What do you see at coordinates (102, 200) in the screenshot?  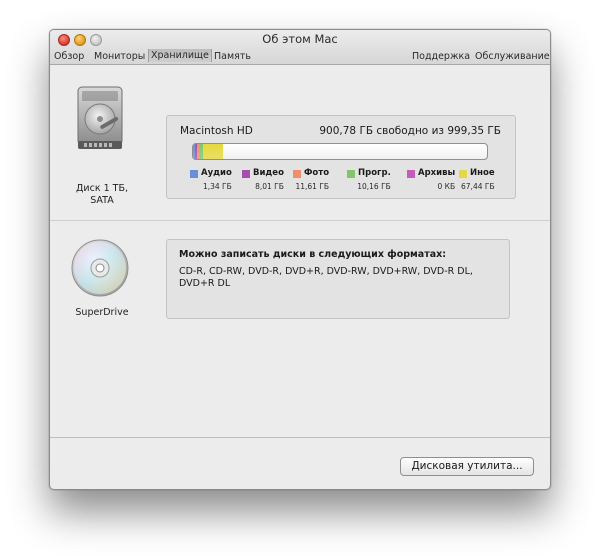 I see `disk-label-line2: SATA` at bounding box center [102, 200].